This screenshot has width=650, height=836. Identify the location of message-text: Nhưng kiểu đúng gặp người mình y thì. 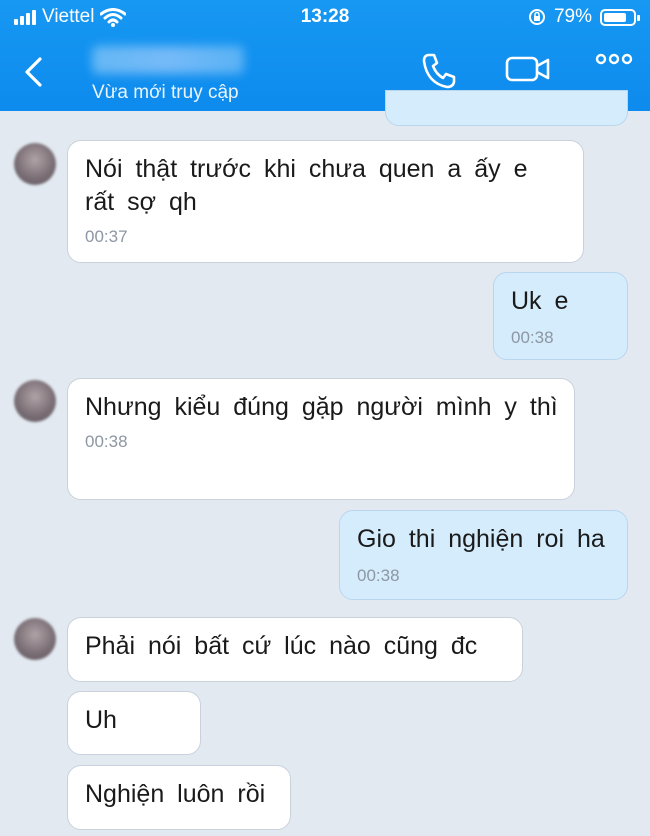
(321, 407).